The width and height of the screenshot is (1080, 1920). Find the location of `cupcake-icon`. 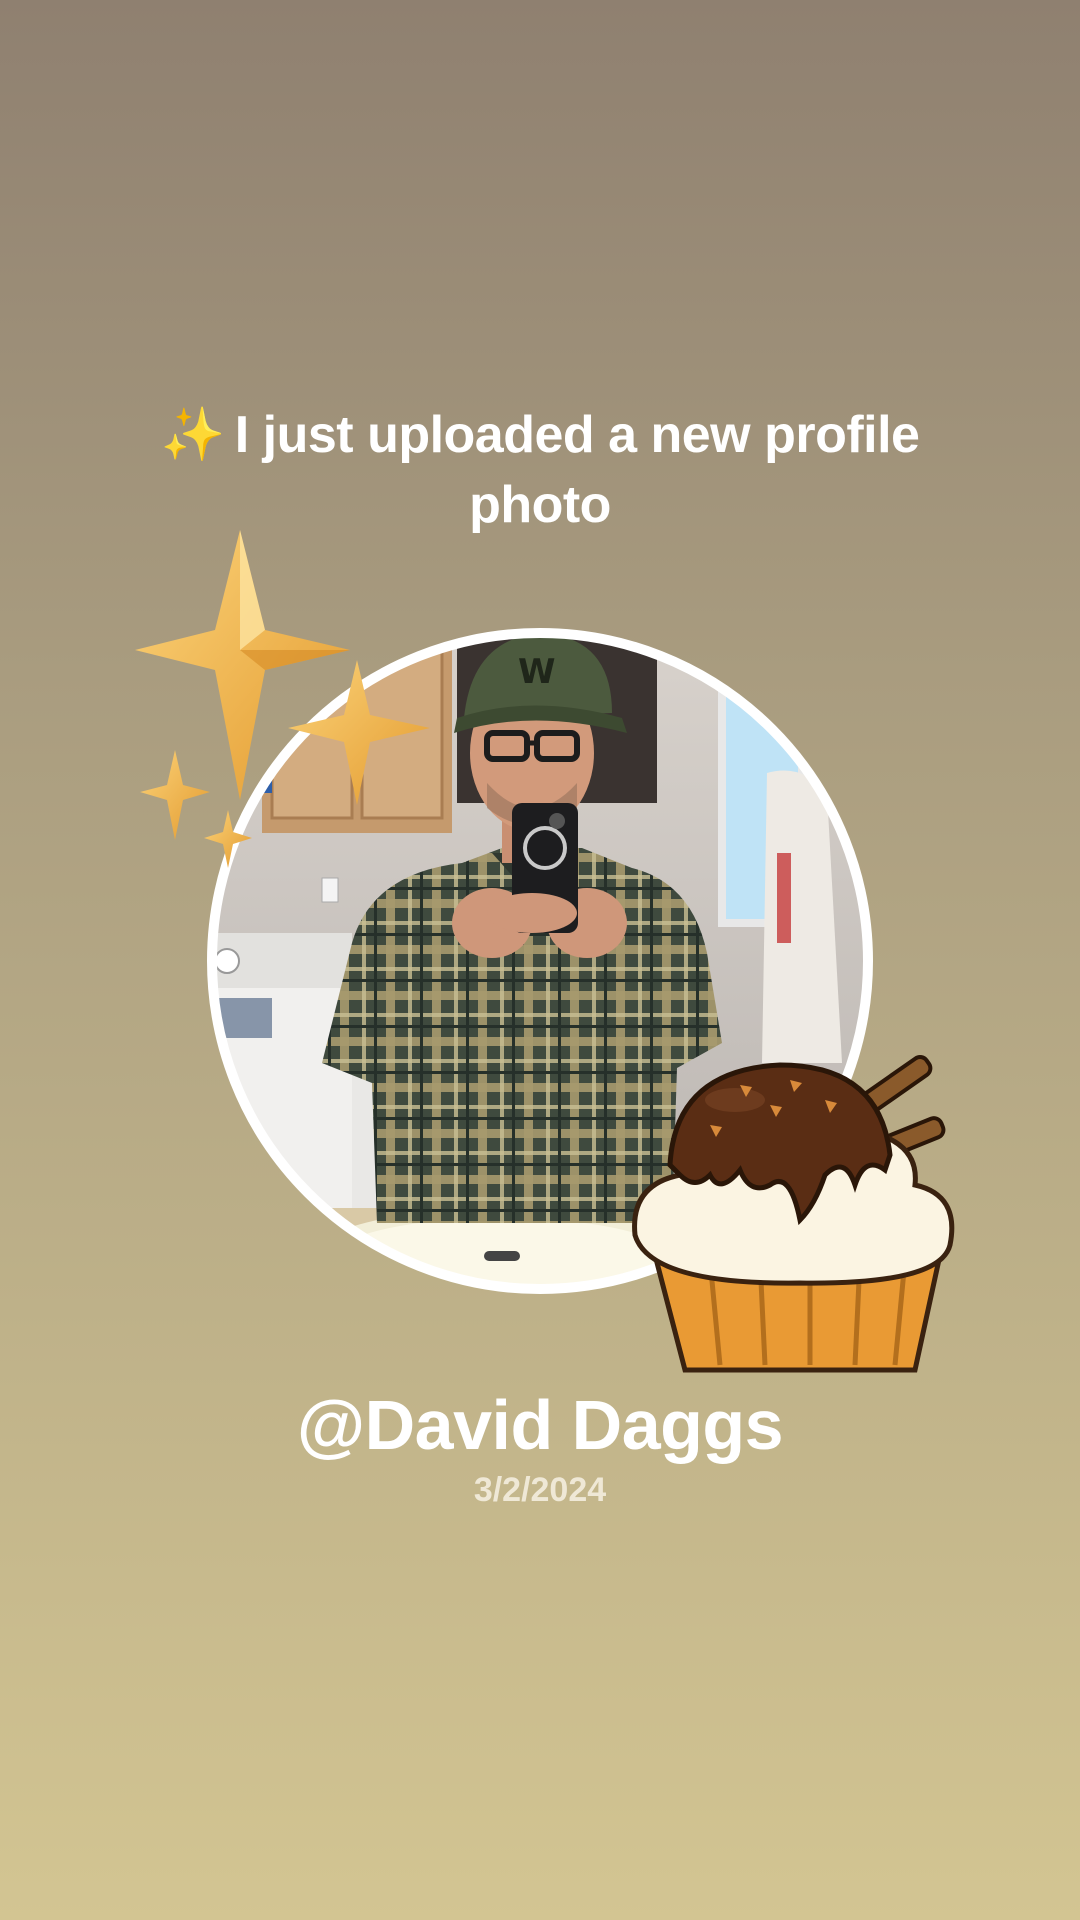

cupcake-icon is located at coordinates (793, 1214).